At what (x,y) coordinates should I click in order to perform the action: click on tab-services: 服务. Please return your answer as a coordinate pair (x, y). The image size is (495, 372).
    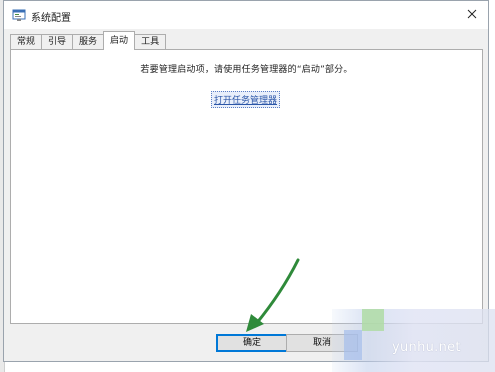
    Looking at the image, I should click on (88, 42).